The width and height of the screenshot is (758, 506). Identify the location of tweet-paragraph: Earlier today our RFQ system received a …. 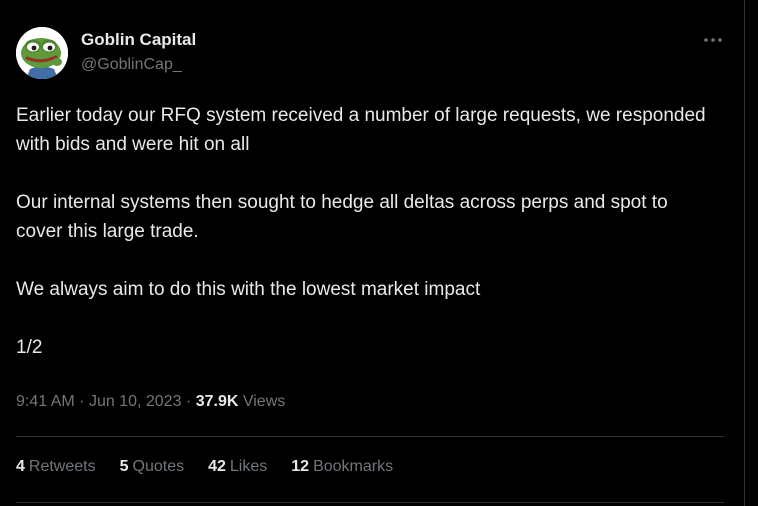
(361, 130).